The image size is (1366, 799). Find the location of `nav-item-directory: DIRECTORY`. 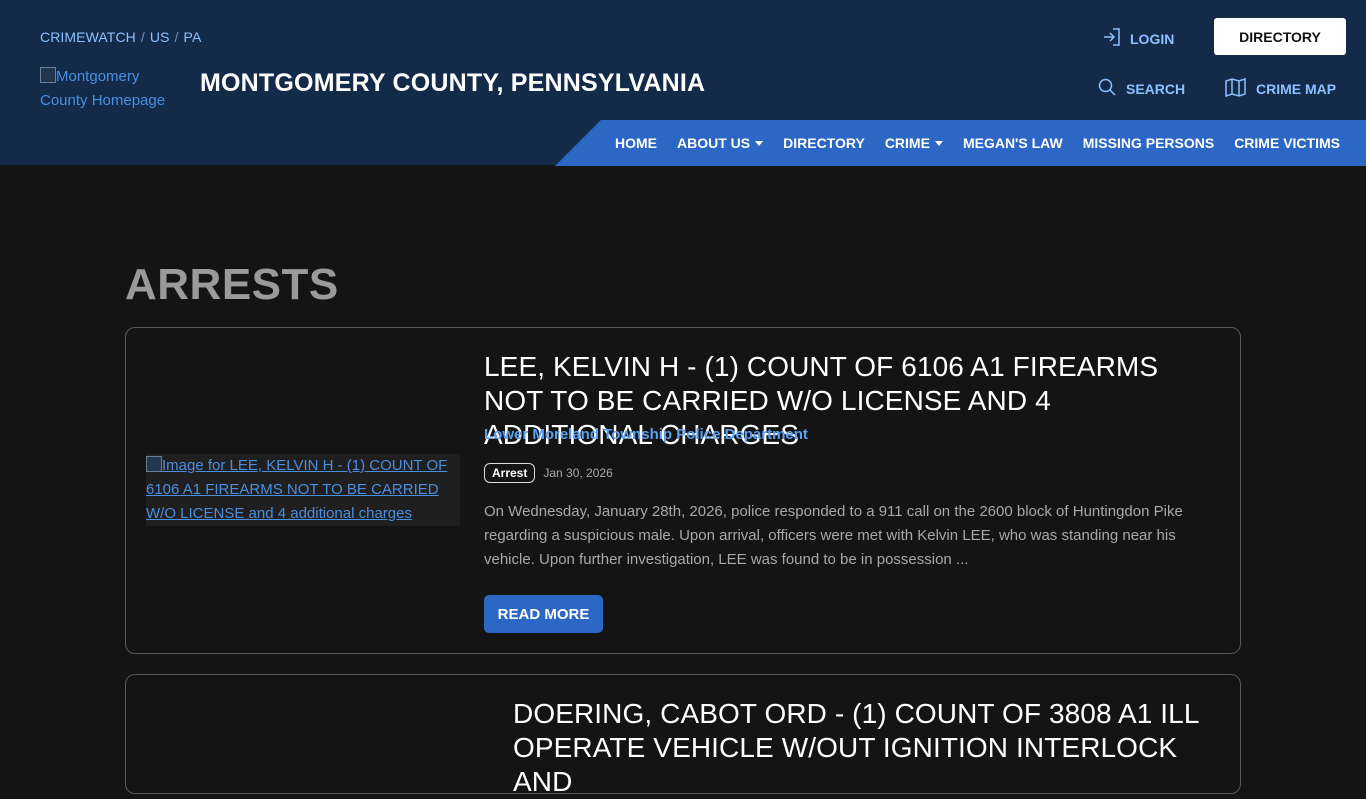

nav-item-directory: DIRECTORY is located at coordinates (824, 143).